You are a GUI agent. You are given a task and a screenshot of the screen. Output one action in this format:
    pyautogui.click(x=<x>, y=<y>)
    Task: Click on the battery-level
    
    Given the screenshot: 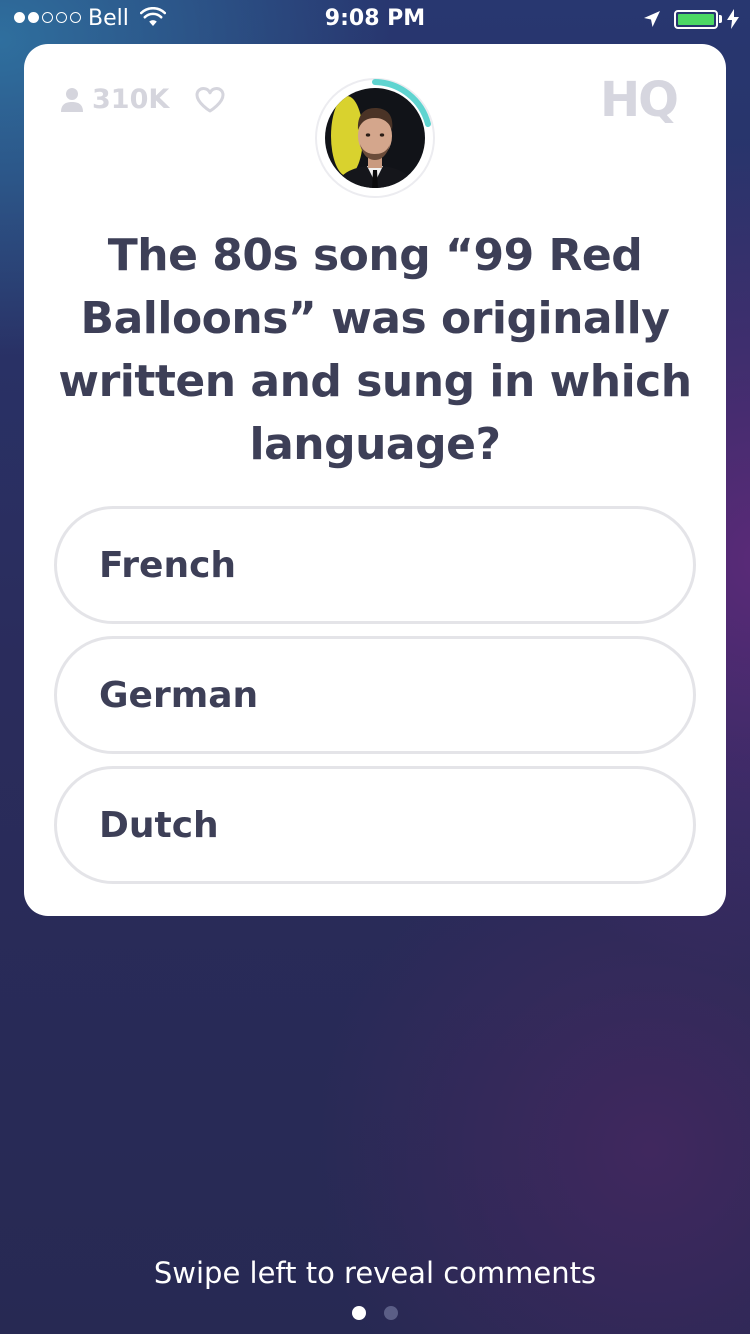 What is the action you would take?
    pyautogui.click(x=696, y=19)
    